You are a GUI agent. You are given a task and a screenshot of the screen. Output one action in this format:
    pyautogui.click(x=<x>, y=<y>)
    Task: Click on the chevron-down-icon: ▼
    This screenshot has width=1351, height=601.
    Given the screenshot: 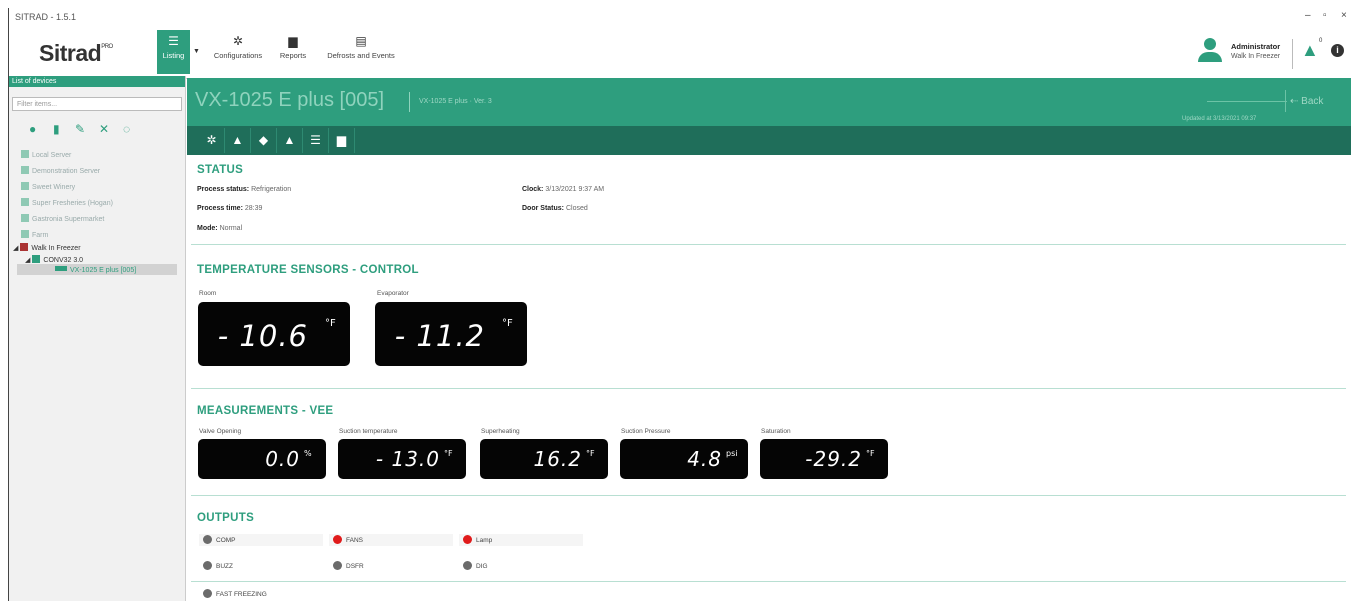 What is the action you would take?
    pyautogui.click(x=196, y=51)
    